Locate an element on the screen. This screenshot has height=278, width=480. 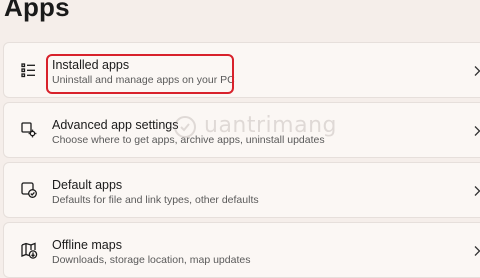
page-title: Apps is located at coordinates (37, 11).